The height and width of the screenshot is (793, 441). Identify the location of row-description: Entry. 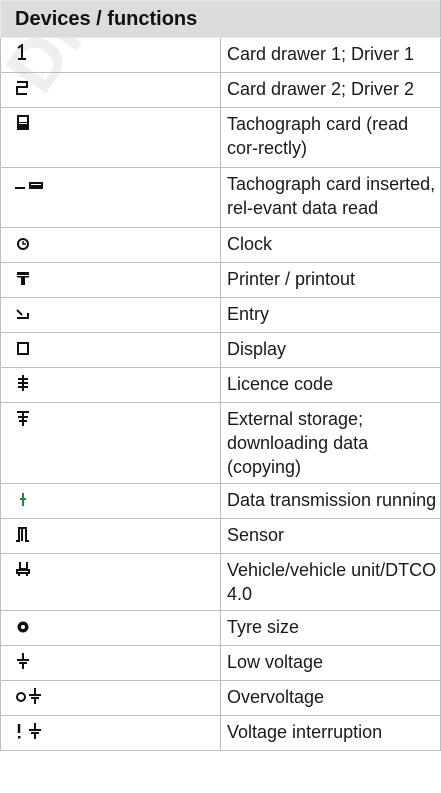
(330, 315).